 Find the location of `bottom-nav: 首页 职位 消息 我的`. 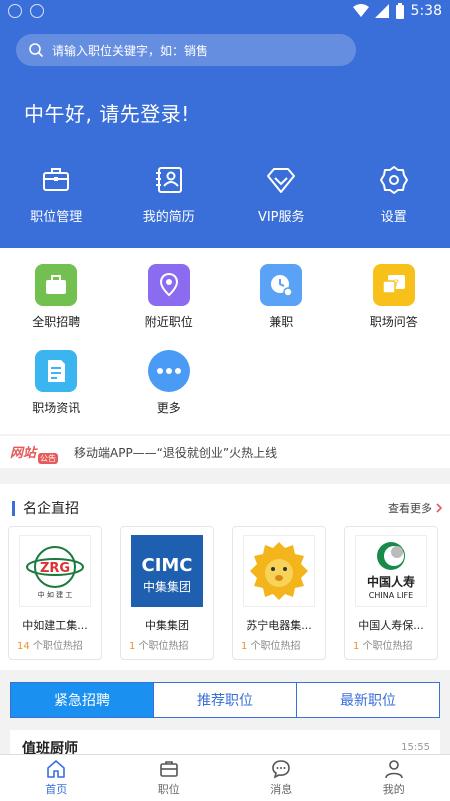

bottom-nav: 首页 职位 消息 我的 is located at coordinates (225, 777).